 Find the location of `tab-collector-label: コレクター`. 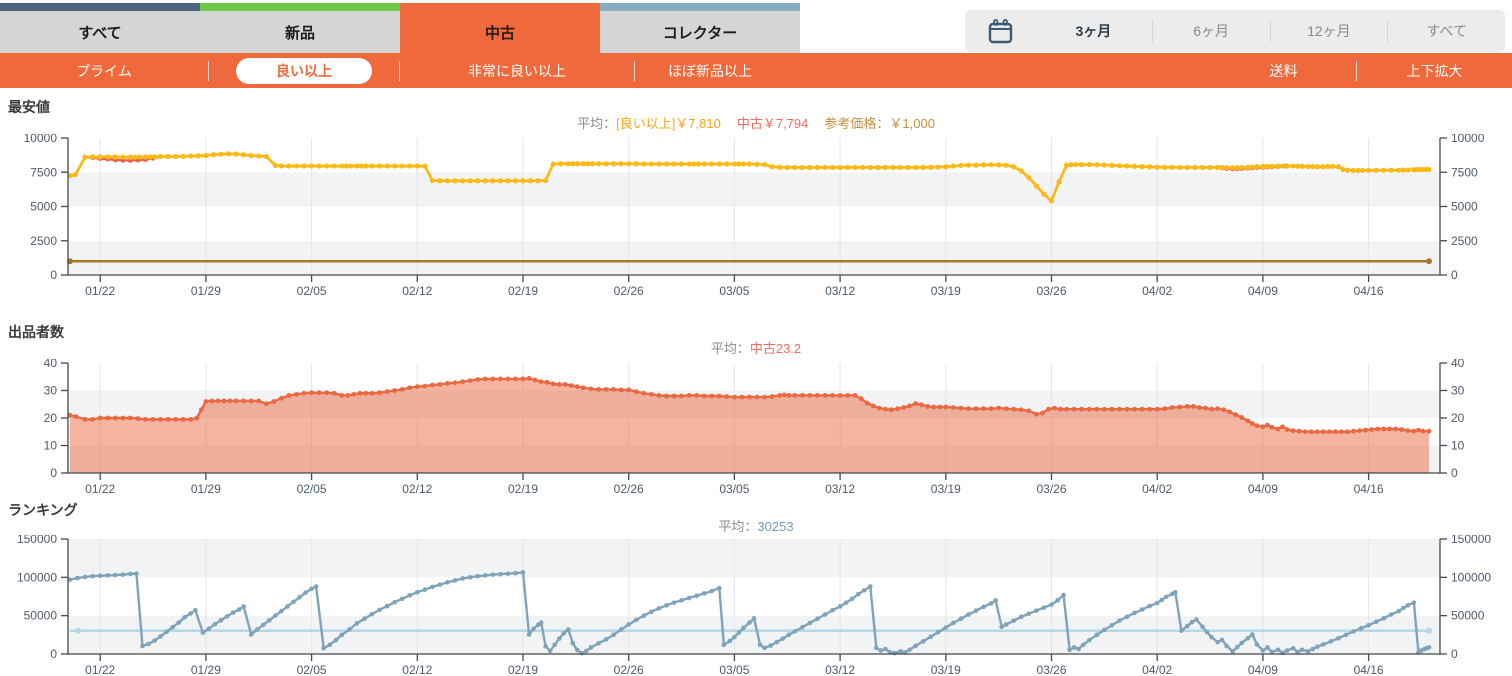

tab-collector-label: コレクター is located at coordinates (700, 33).